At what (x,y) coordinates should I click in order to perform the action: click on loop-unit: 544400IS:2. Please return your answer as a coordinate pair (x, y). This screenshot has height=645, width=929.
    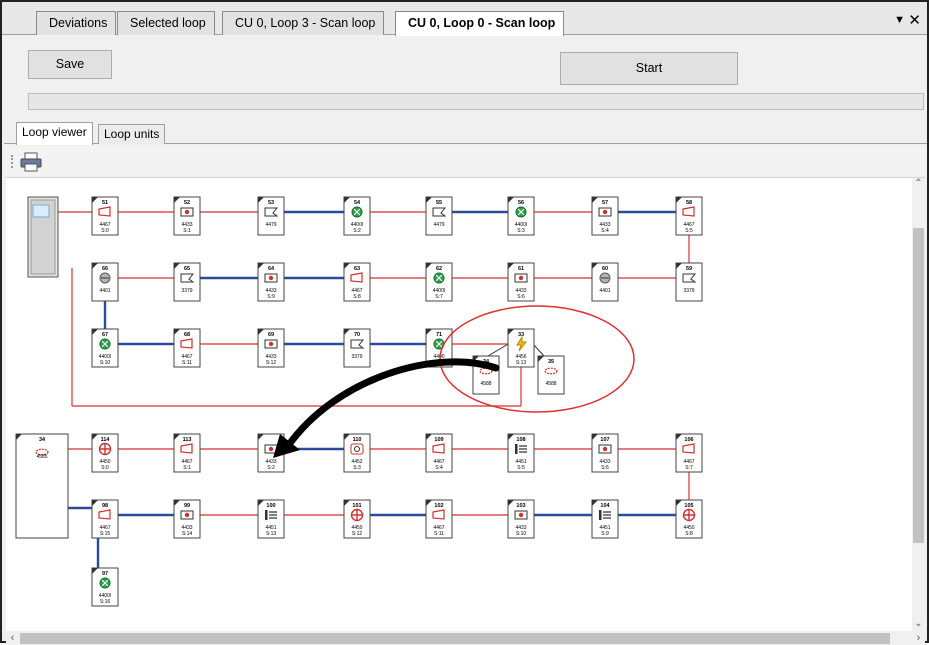
    Looking at the image, I should click on (357, 216).